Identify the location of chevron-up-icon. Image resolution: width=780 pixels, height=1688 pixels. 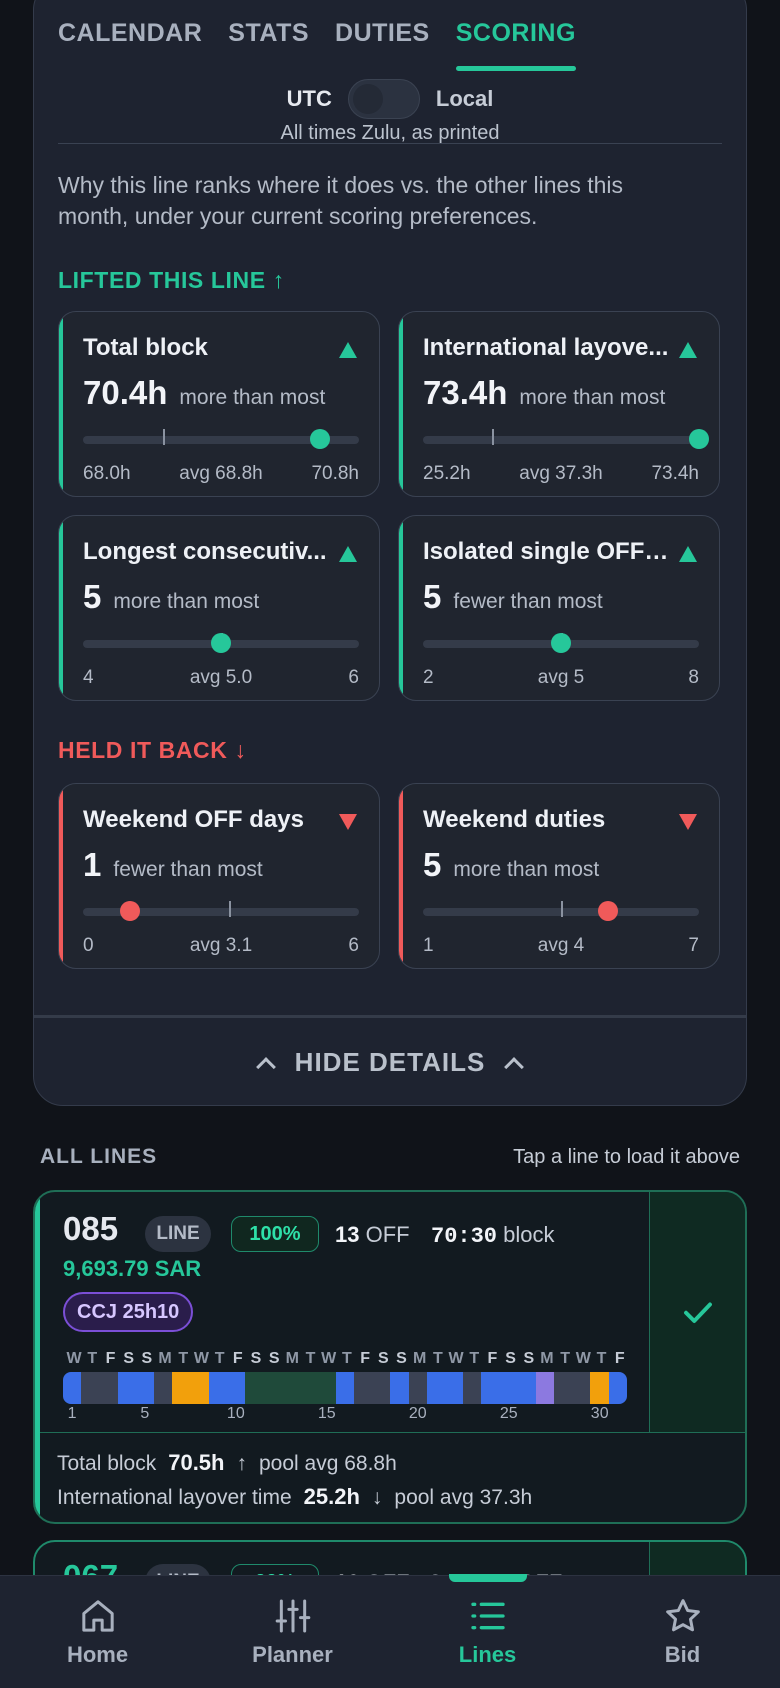
(514, 1066).